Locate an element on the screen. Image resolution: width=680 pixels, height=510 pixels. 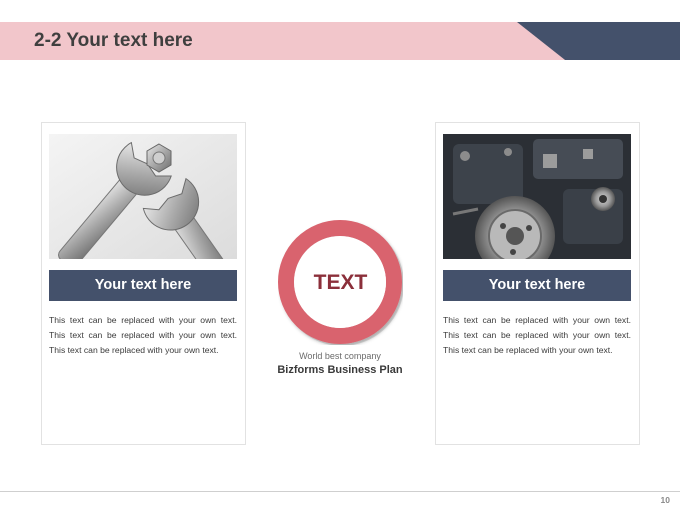
wrench-image is located at coordinates (143, 196).